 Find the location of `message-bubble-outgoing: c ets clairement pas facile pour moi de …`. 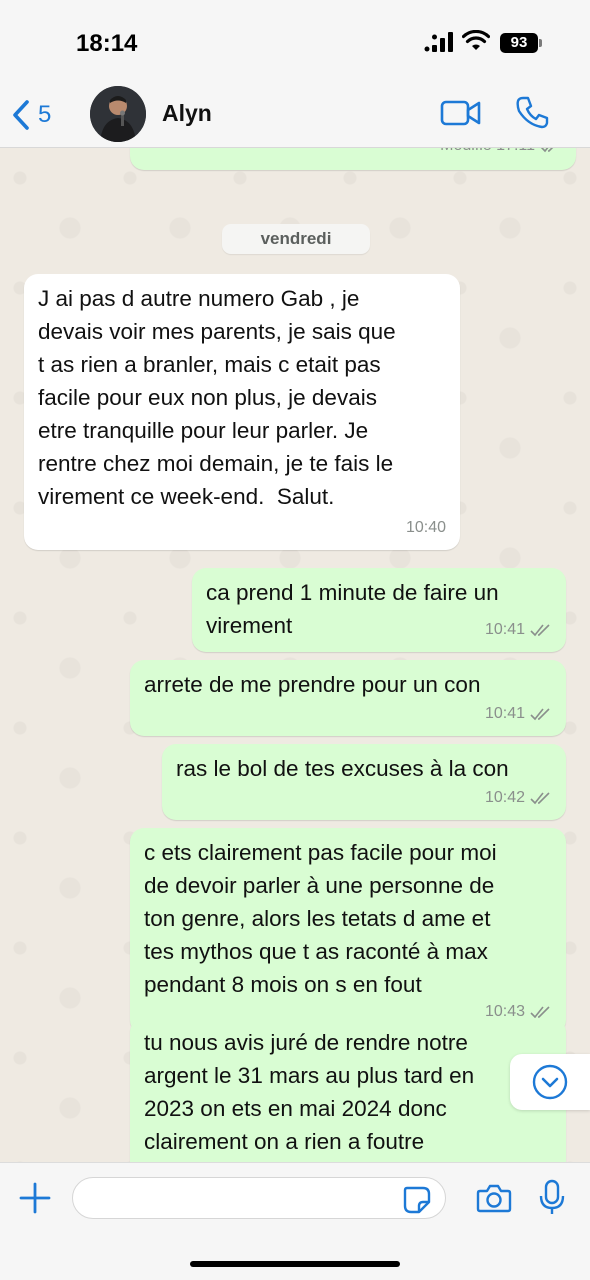

message-bubble-outgoing: c ets clairement pas facile pour moi de … is located at coordinates (348, 931).